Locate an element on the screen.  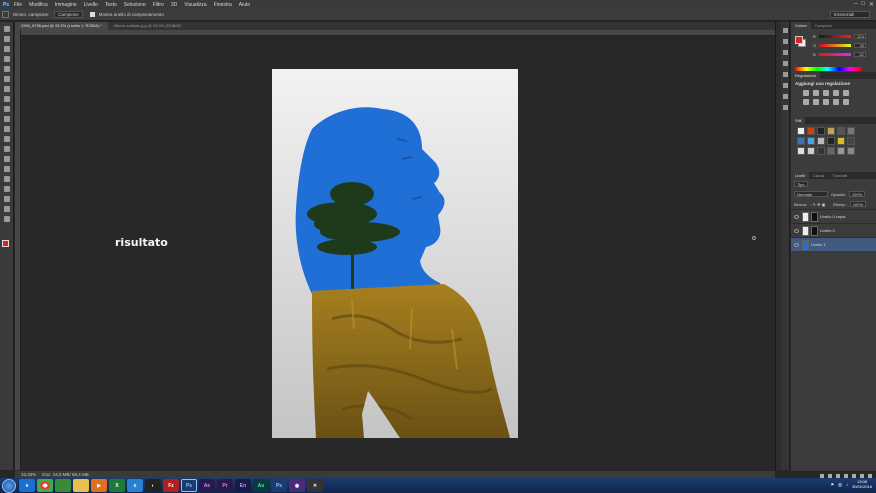
menu-3d: 3D is located at coordinates (174, 5).